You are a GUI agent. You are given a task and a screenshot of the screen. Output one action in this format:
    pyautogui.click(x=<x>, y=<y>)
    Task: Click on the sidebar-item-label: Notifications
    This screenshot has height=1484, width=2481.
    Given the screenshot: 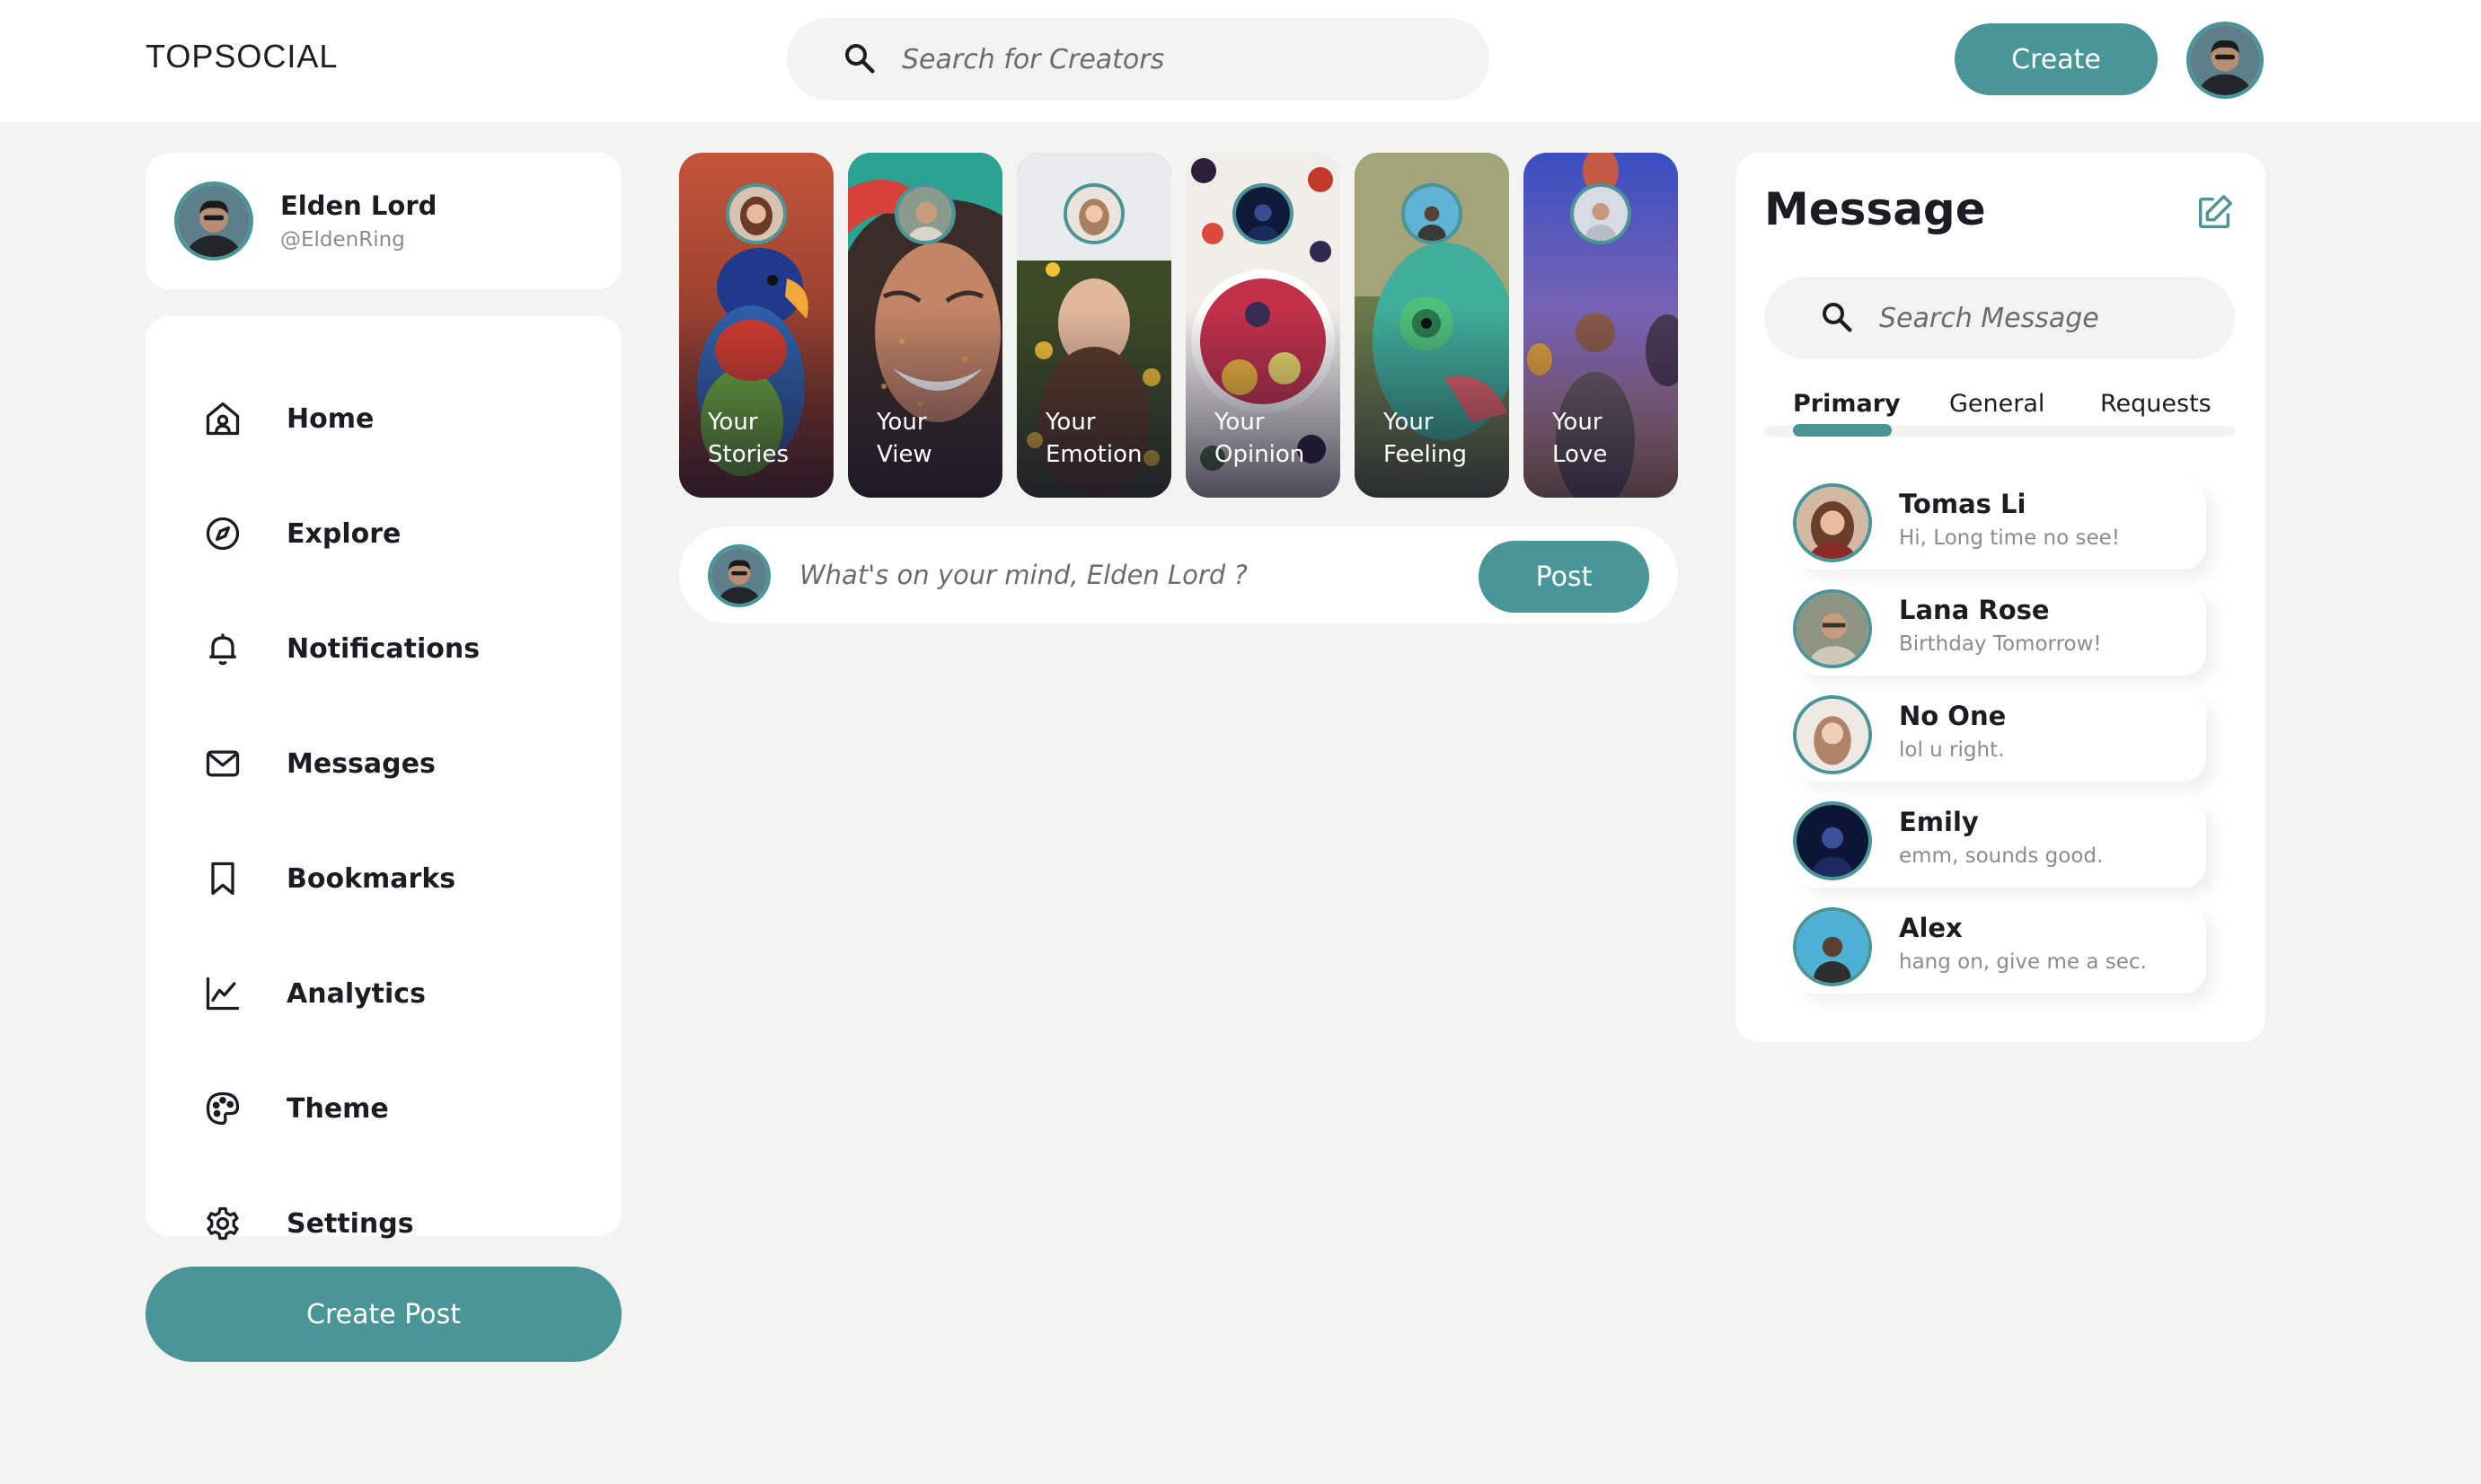 What is the action you would take?
    pyautogui.click(x=384, y=649)
    